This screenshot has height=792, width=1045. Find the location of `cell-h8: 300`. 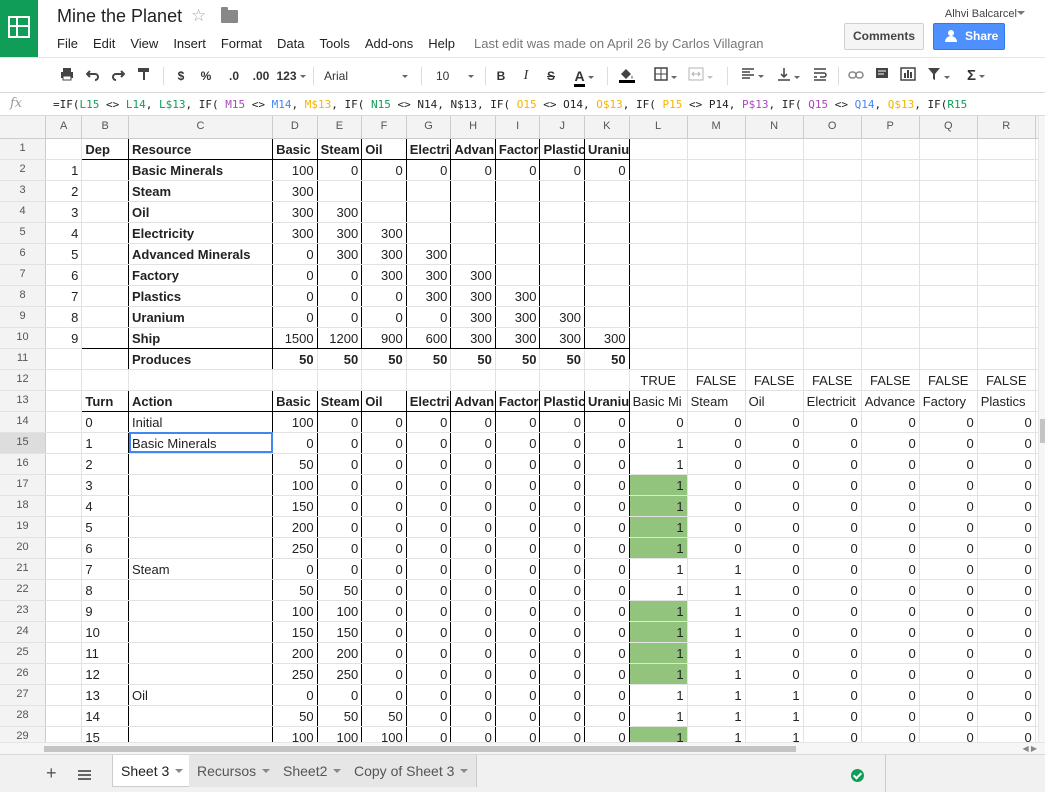

cell-h8: 300 is located at coordinates (473, 296).